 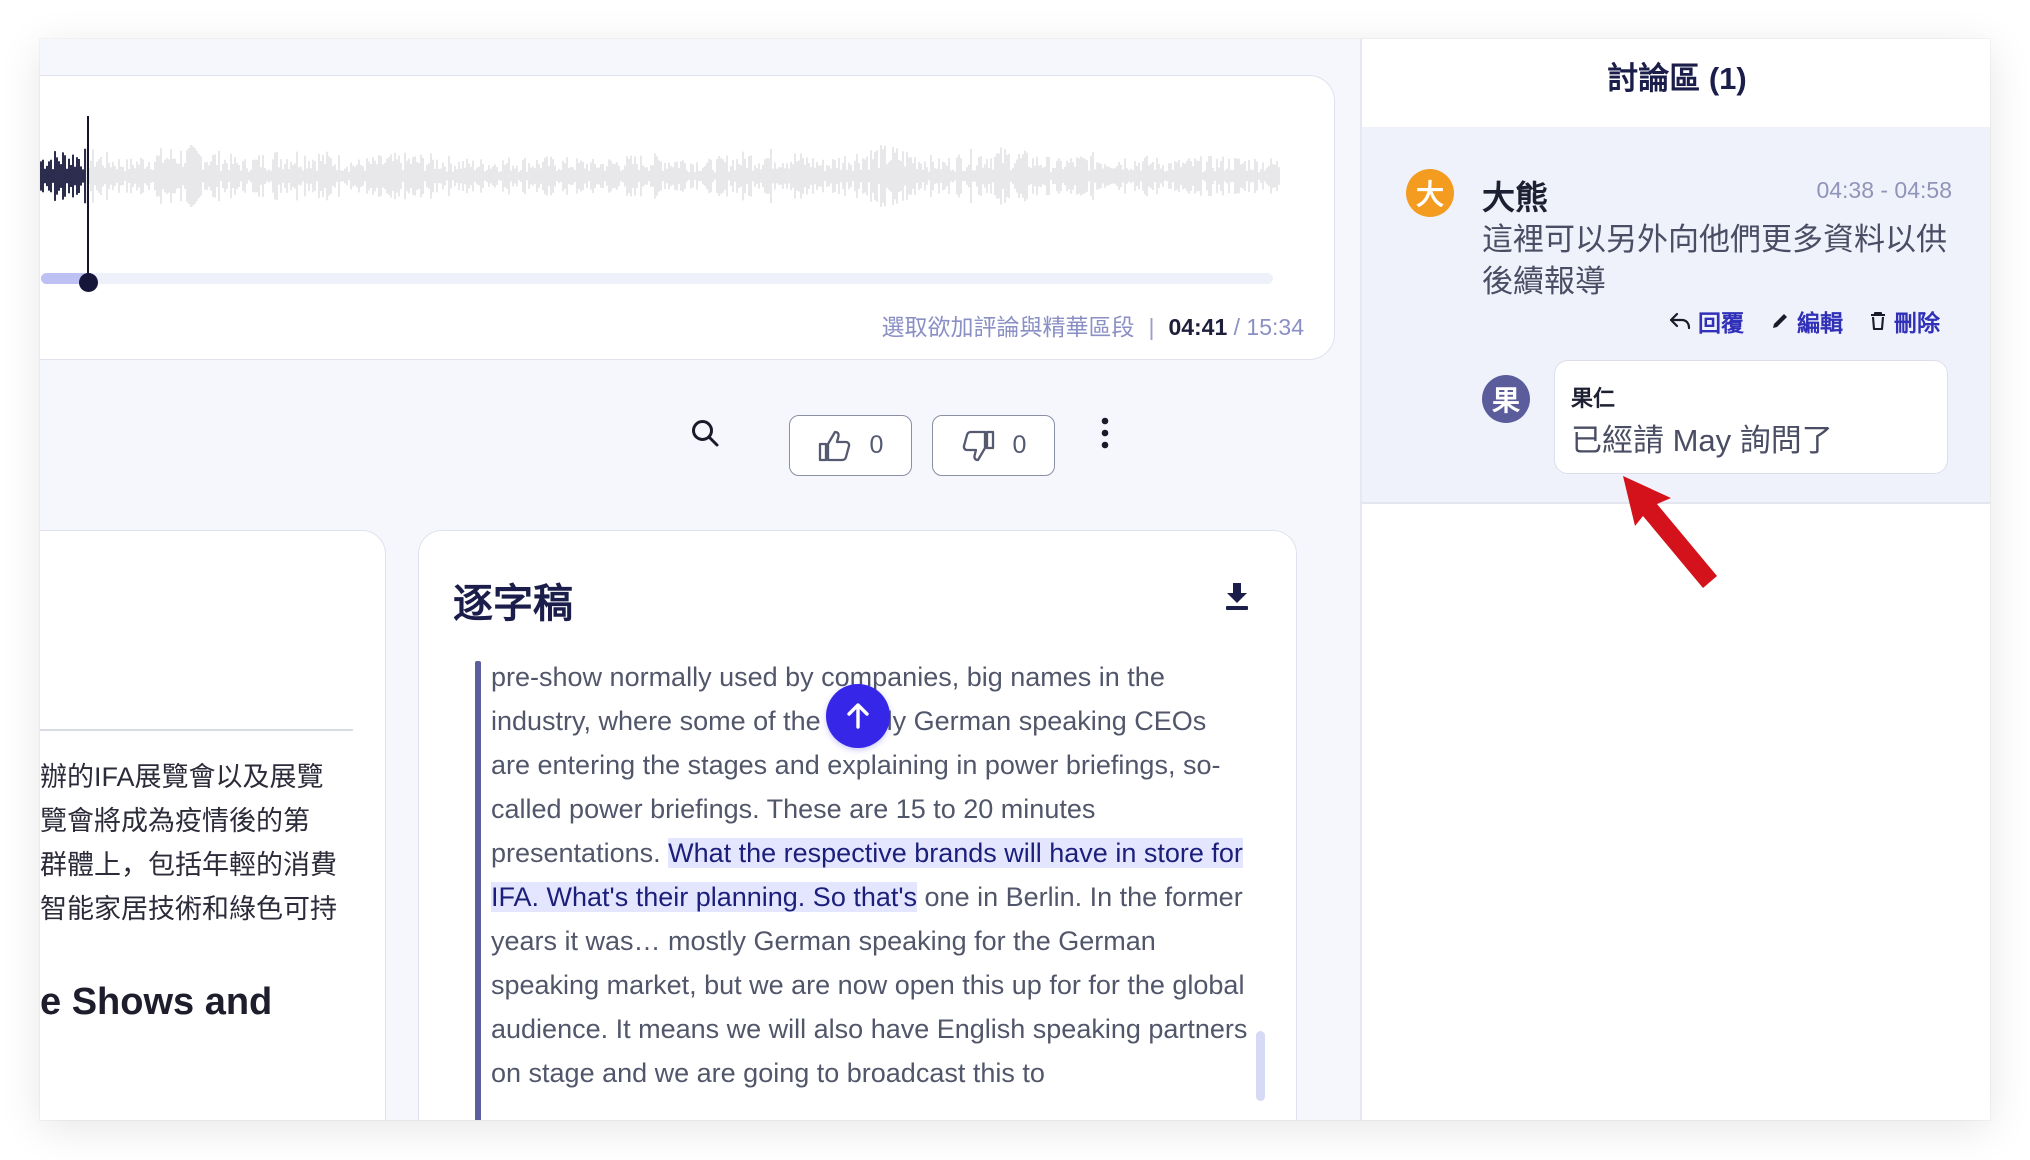 What do you see at coordinates (1917, 323) in the screenshot?
I see `delete-label: 刪除` at bounding box center [1917, 323].